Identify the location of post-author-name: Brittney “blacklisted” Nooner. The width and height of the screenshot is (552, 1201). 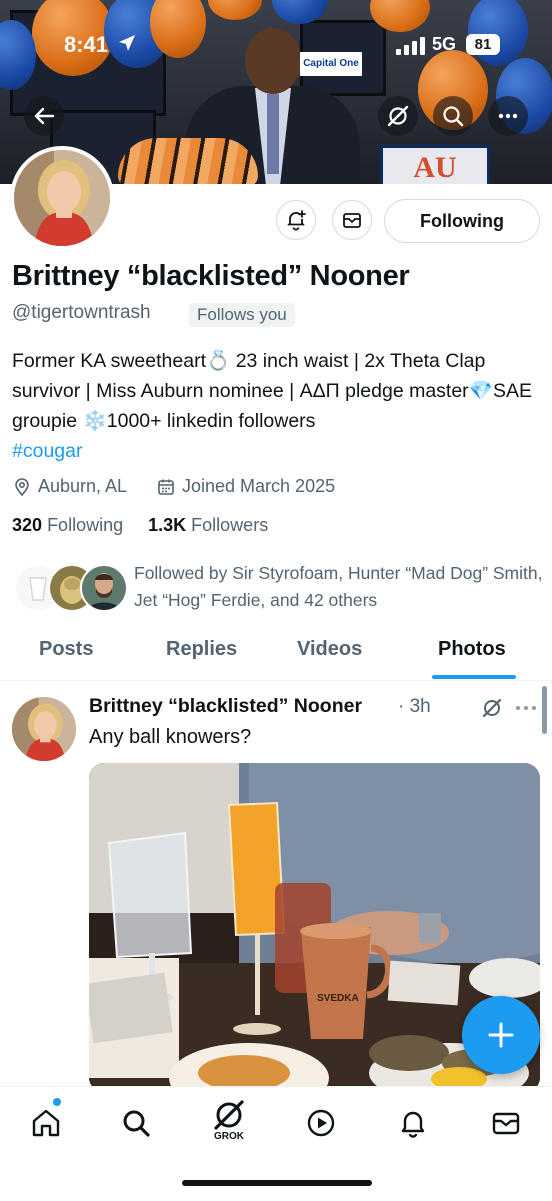
(225, 706).